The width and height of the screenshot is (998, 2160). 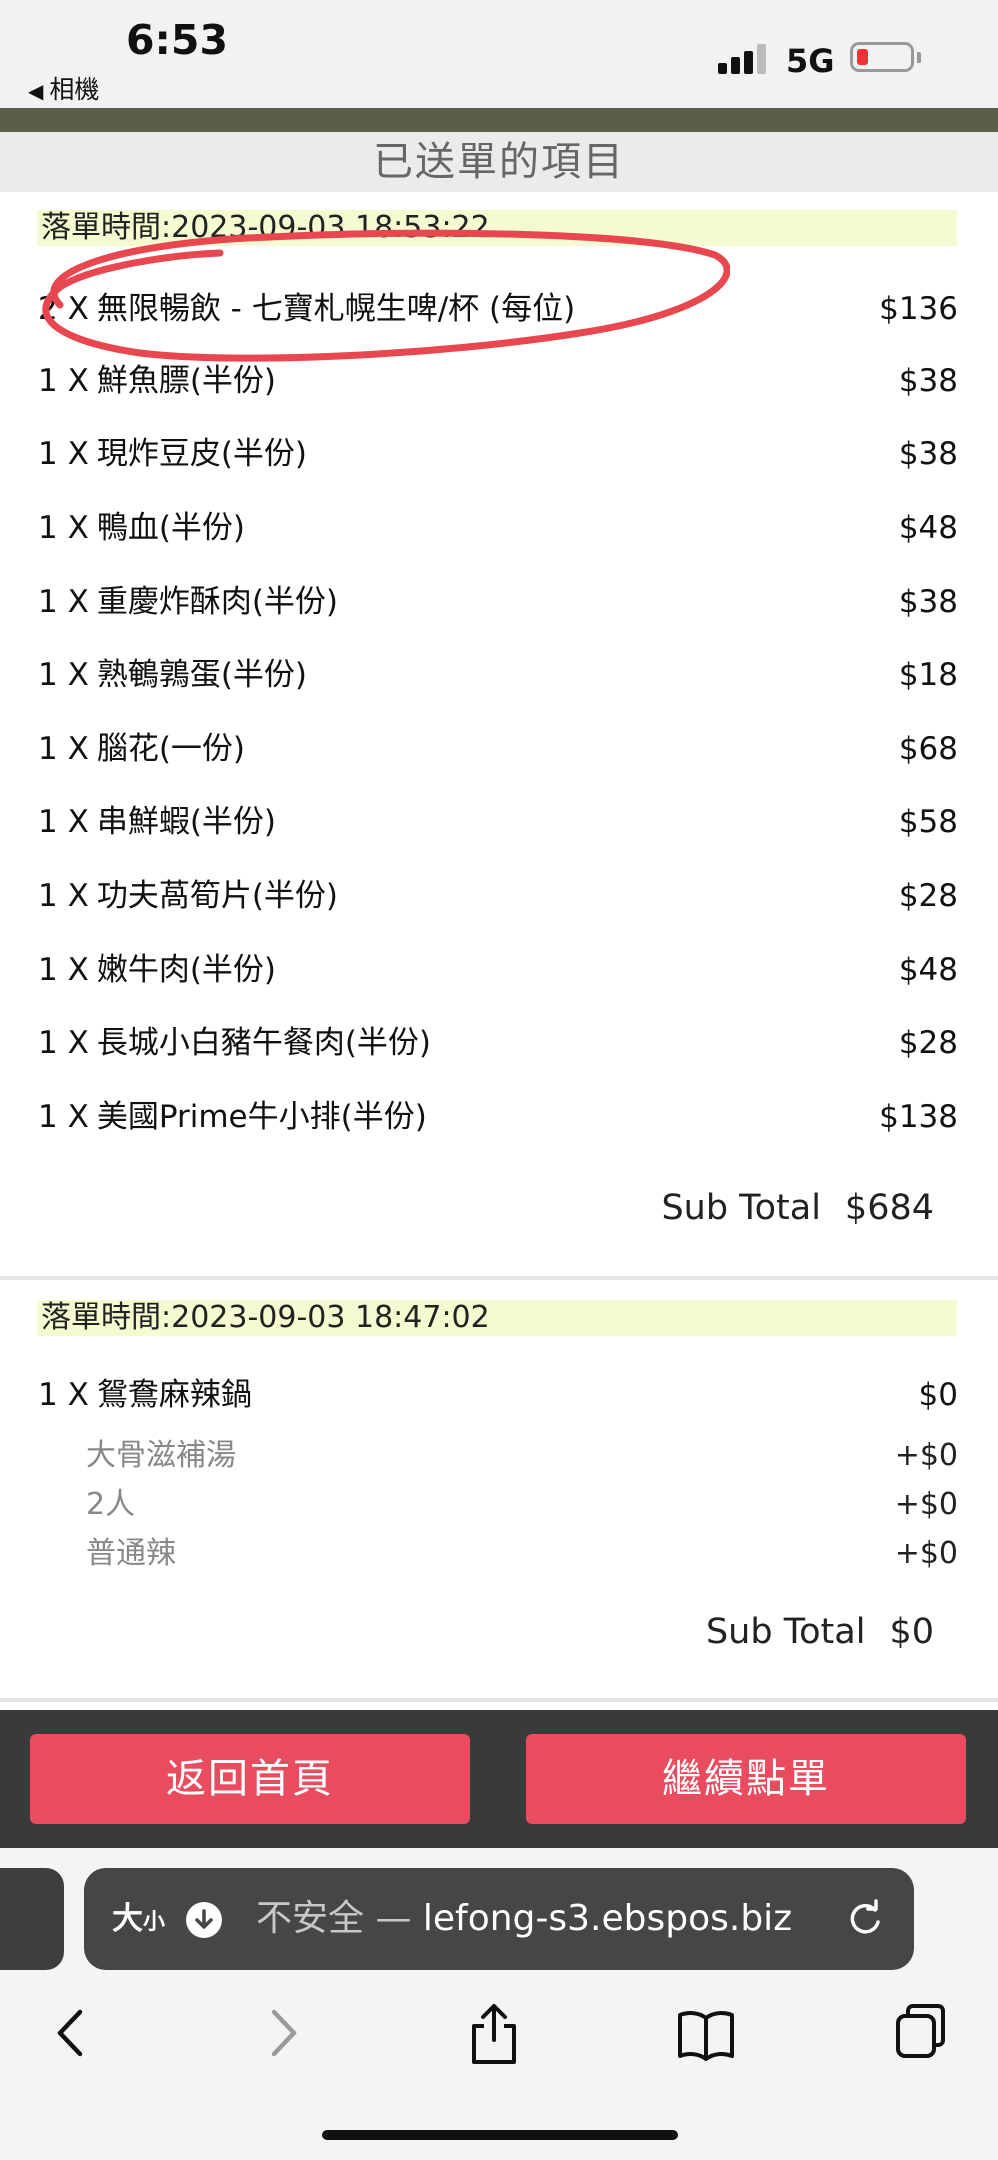 I want to click on back-triangle-icon: ◀, so click(x=36, y=91).